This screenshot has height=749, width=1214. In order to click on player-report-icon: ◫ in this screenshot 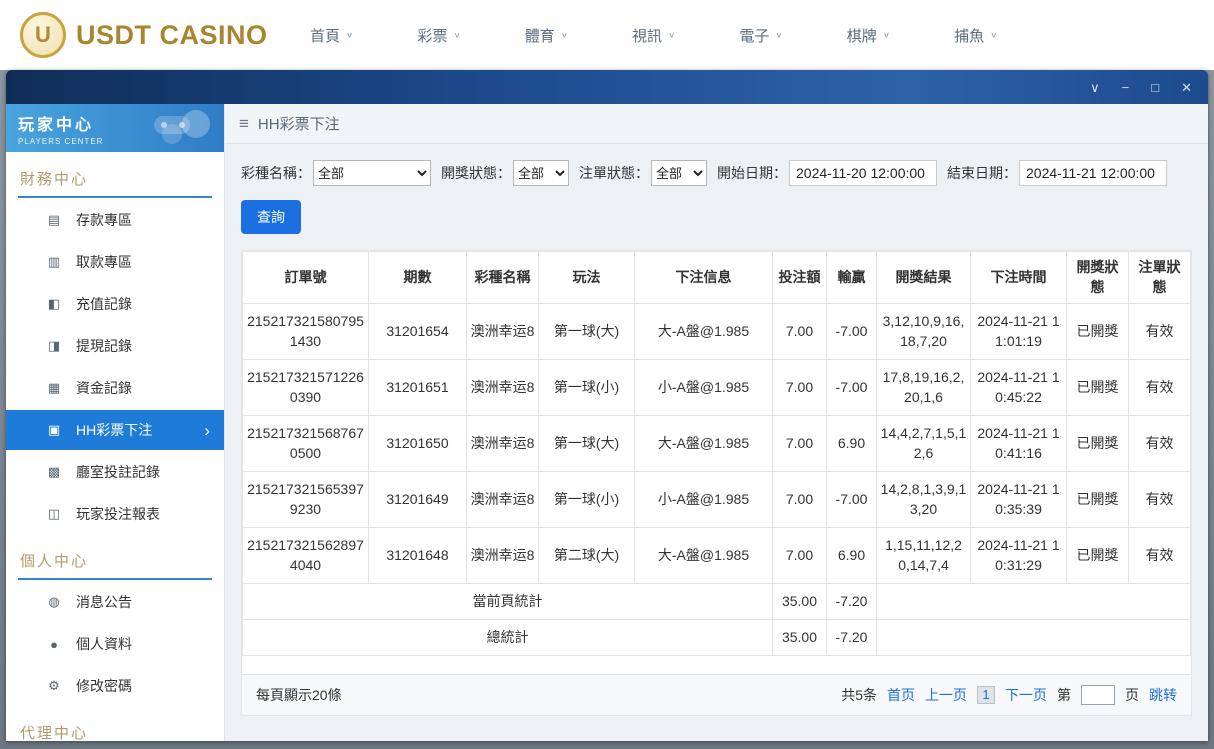, I will do `click(54, 513)`.